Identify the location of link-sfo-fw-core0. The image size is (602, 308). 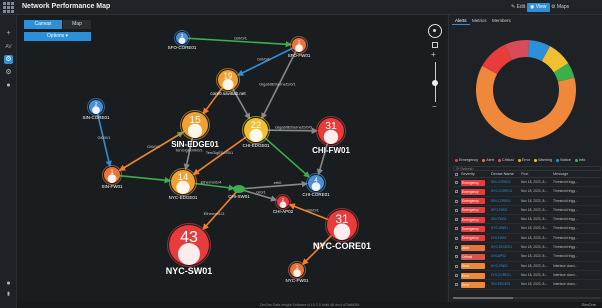
(265, 61).